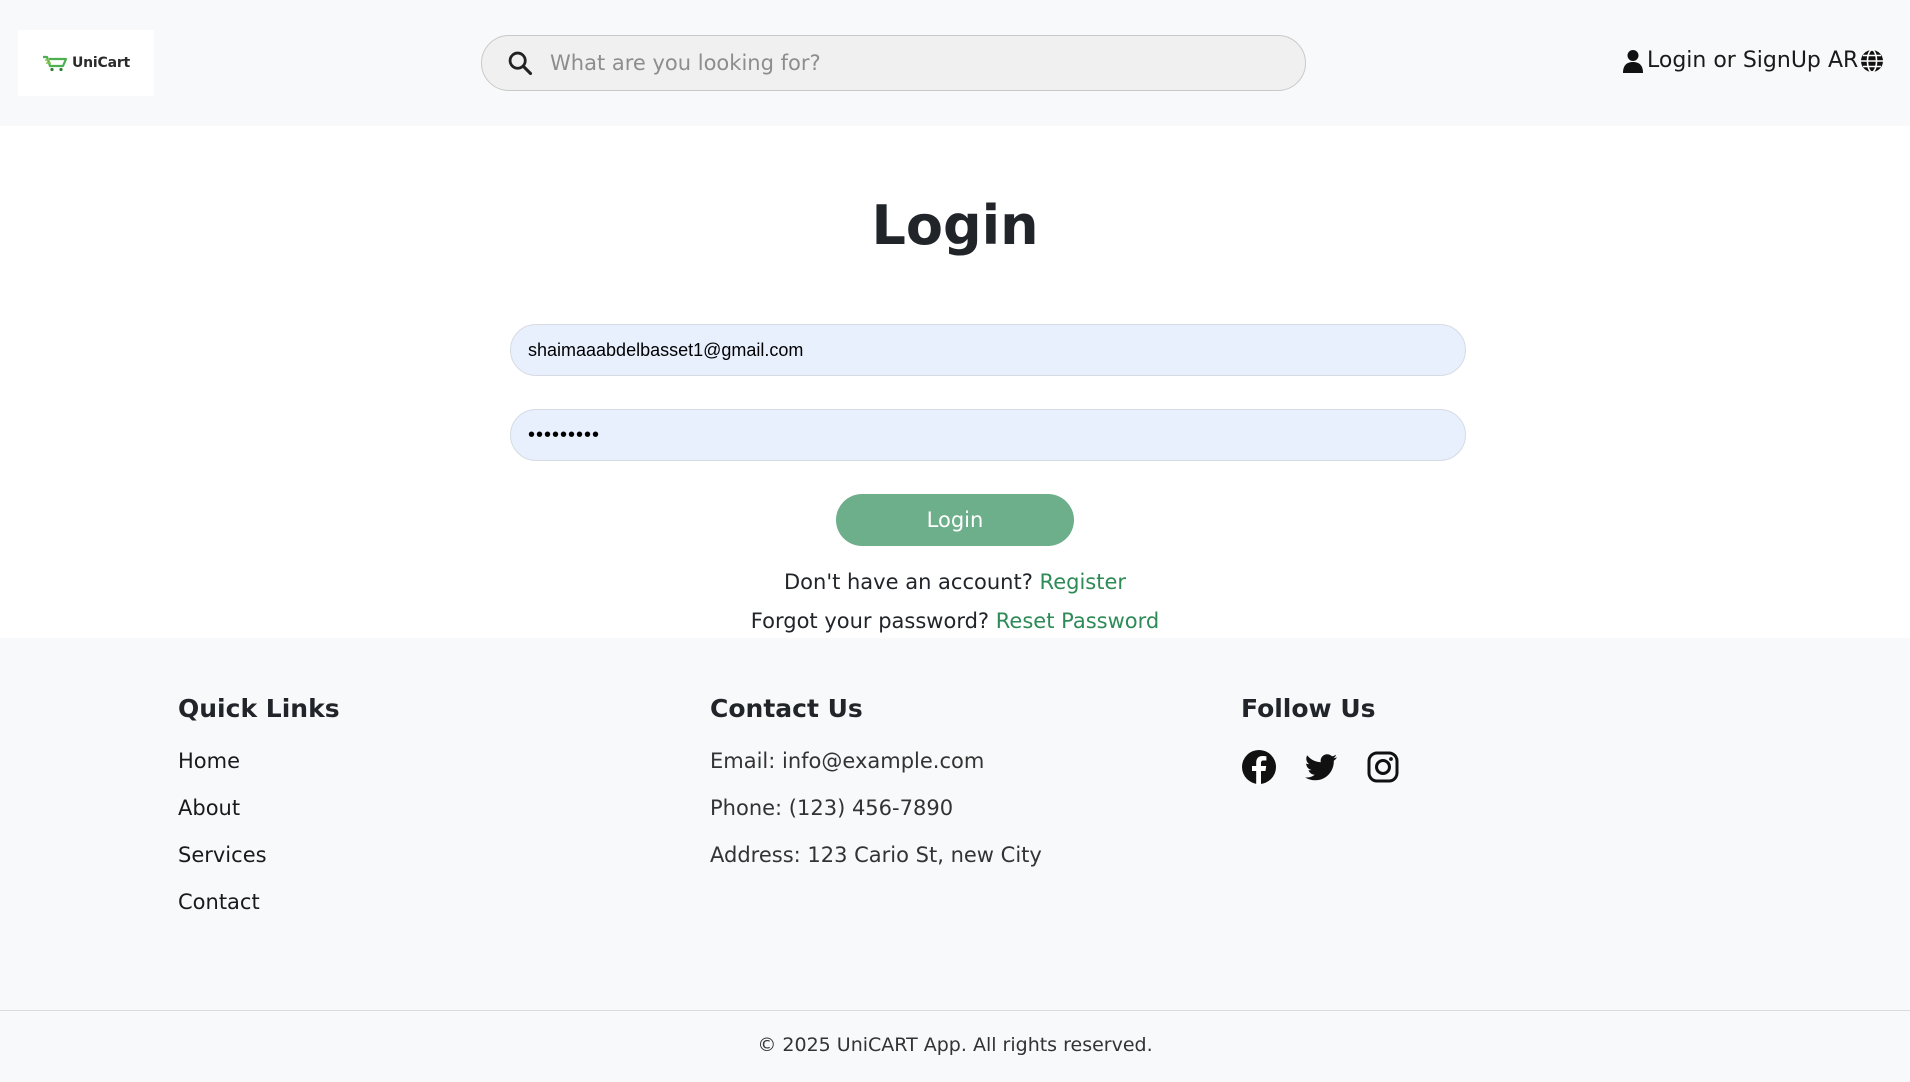 The width and height of the screenshot is (1910, 1082). I want to click on copyright-text: © 2025 UniCART App. All rights reserved., so click(955, 1045).